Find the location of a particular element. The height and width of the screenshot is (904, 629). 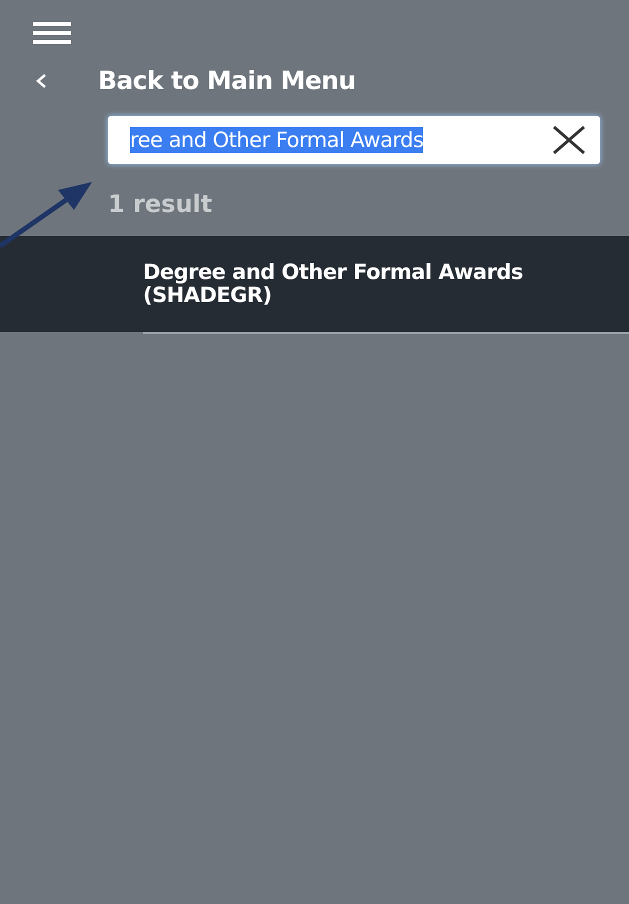

search-field: ree and Other Formal Awards is located at coordinates (354, 140).